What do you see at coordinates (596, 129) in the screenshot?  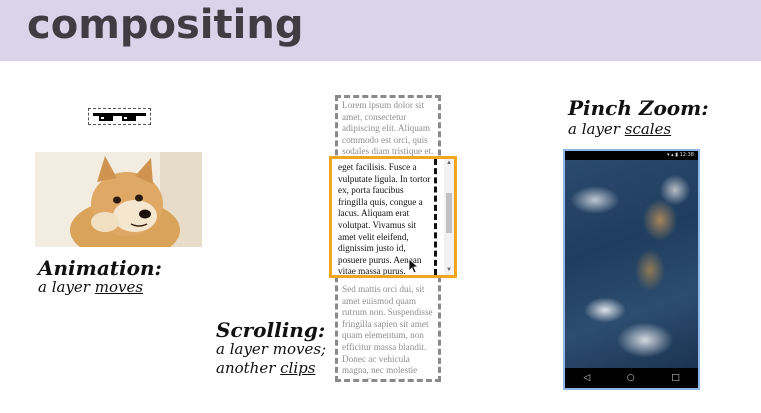 I see `pinch-zoom-subtitle-text: a layer` at bounding box center [596, 129].